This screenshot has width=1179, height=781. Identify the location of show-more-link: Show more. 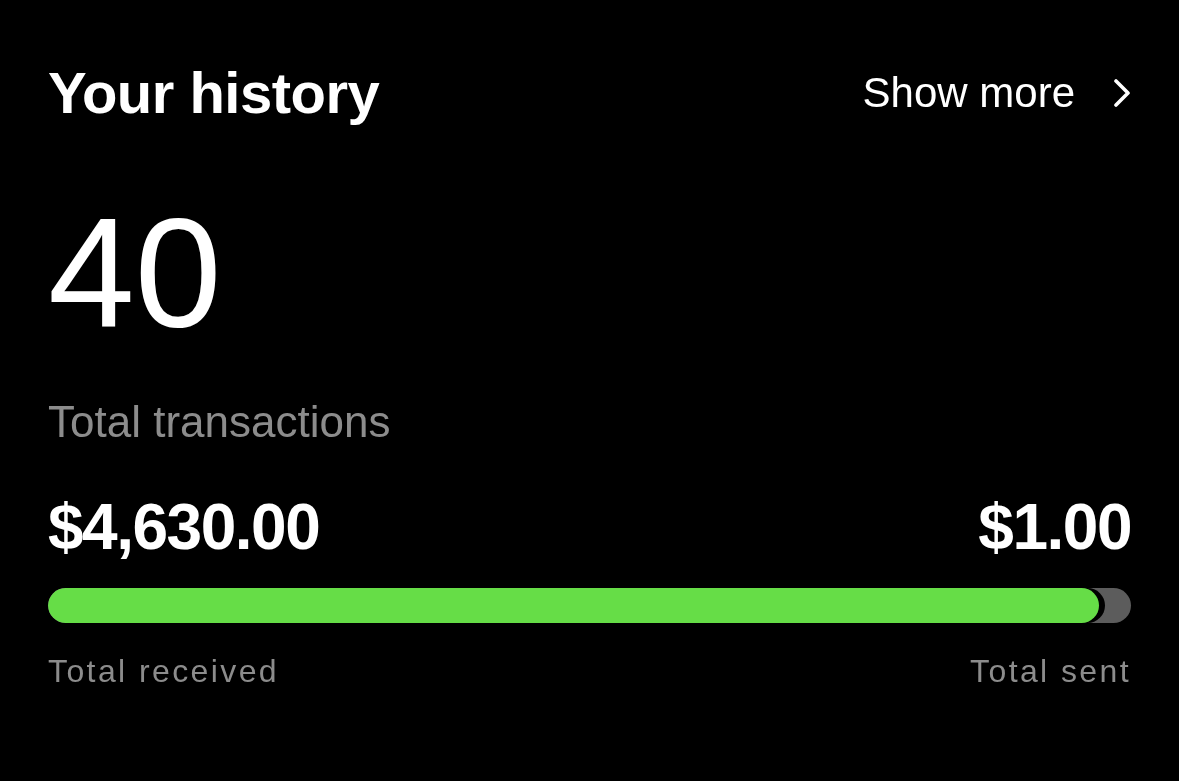
(996, 93).